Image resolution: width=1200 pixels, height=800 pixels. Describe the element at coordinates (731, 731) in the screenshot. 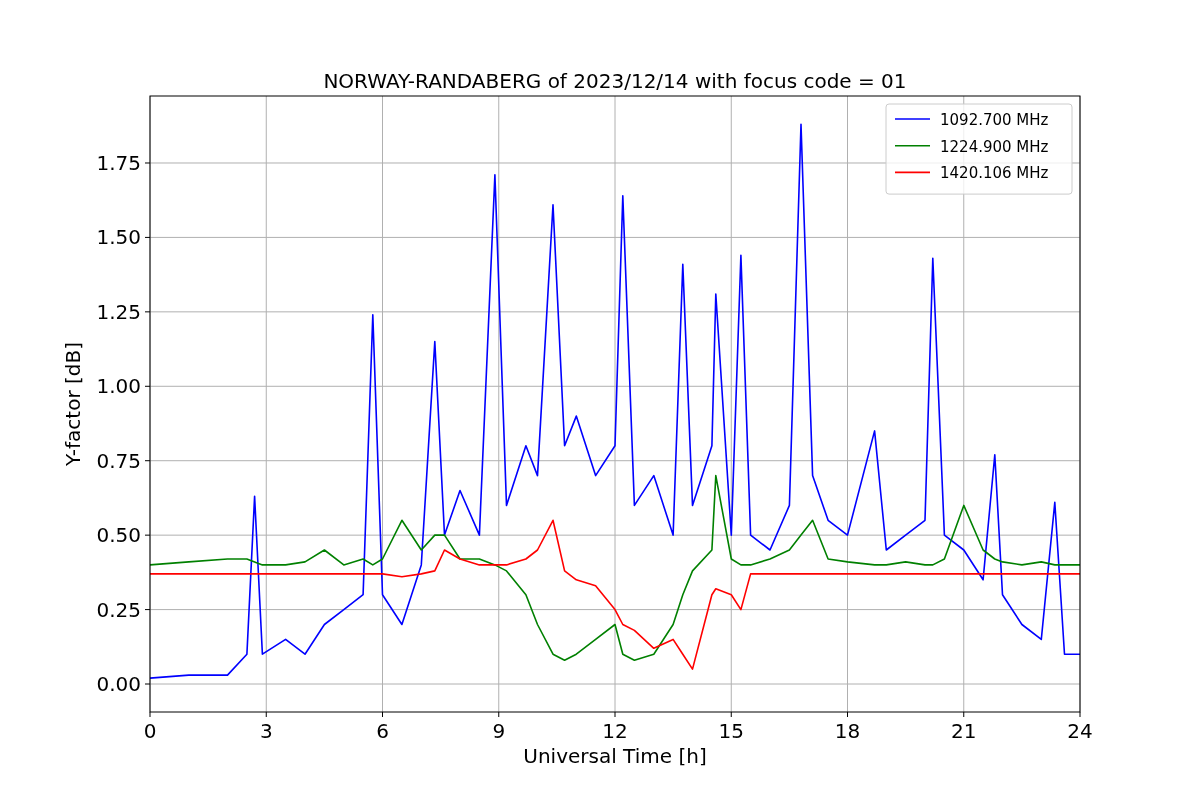

I see `tick-label: 15` at that location.